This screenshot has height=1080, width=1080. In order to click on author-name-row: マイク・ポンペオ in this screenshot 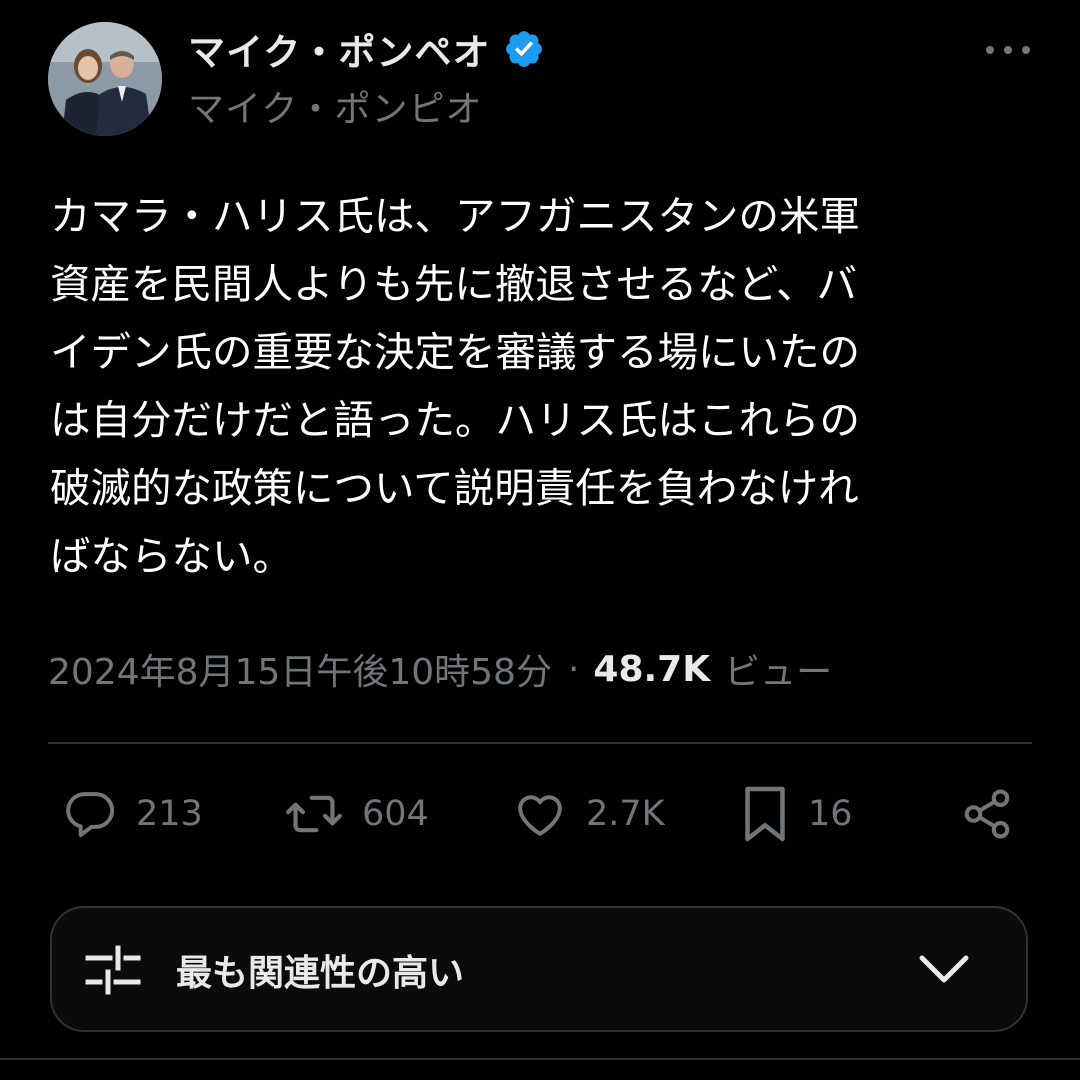, I will do `click(366, 49)`.